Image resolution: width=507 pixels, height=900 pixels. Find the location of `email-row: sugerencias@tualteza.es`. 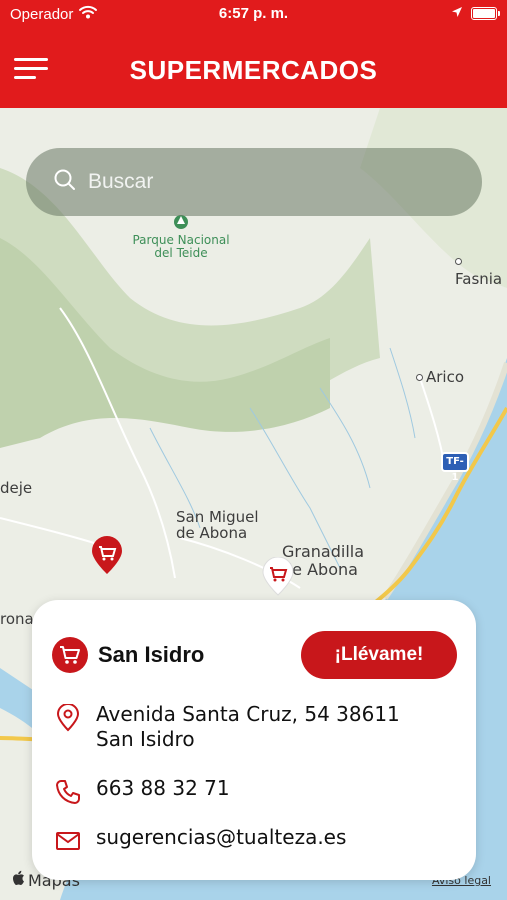

email-row: sugerencias@tualteza.es is located at coordinates (199, 841).